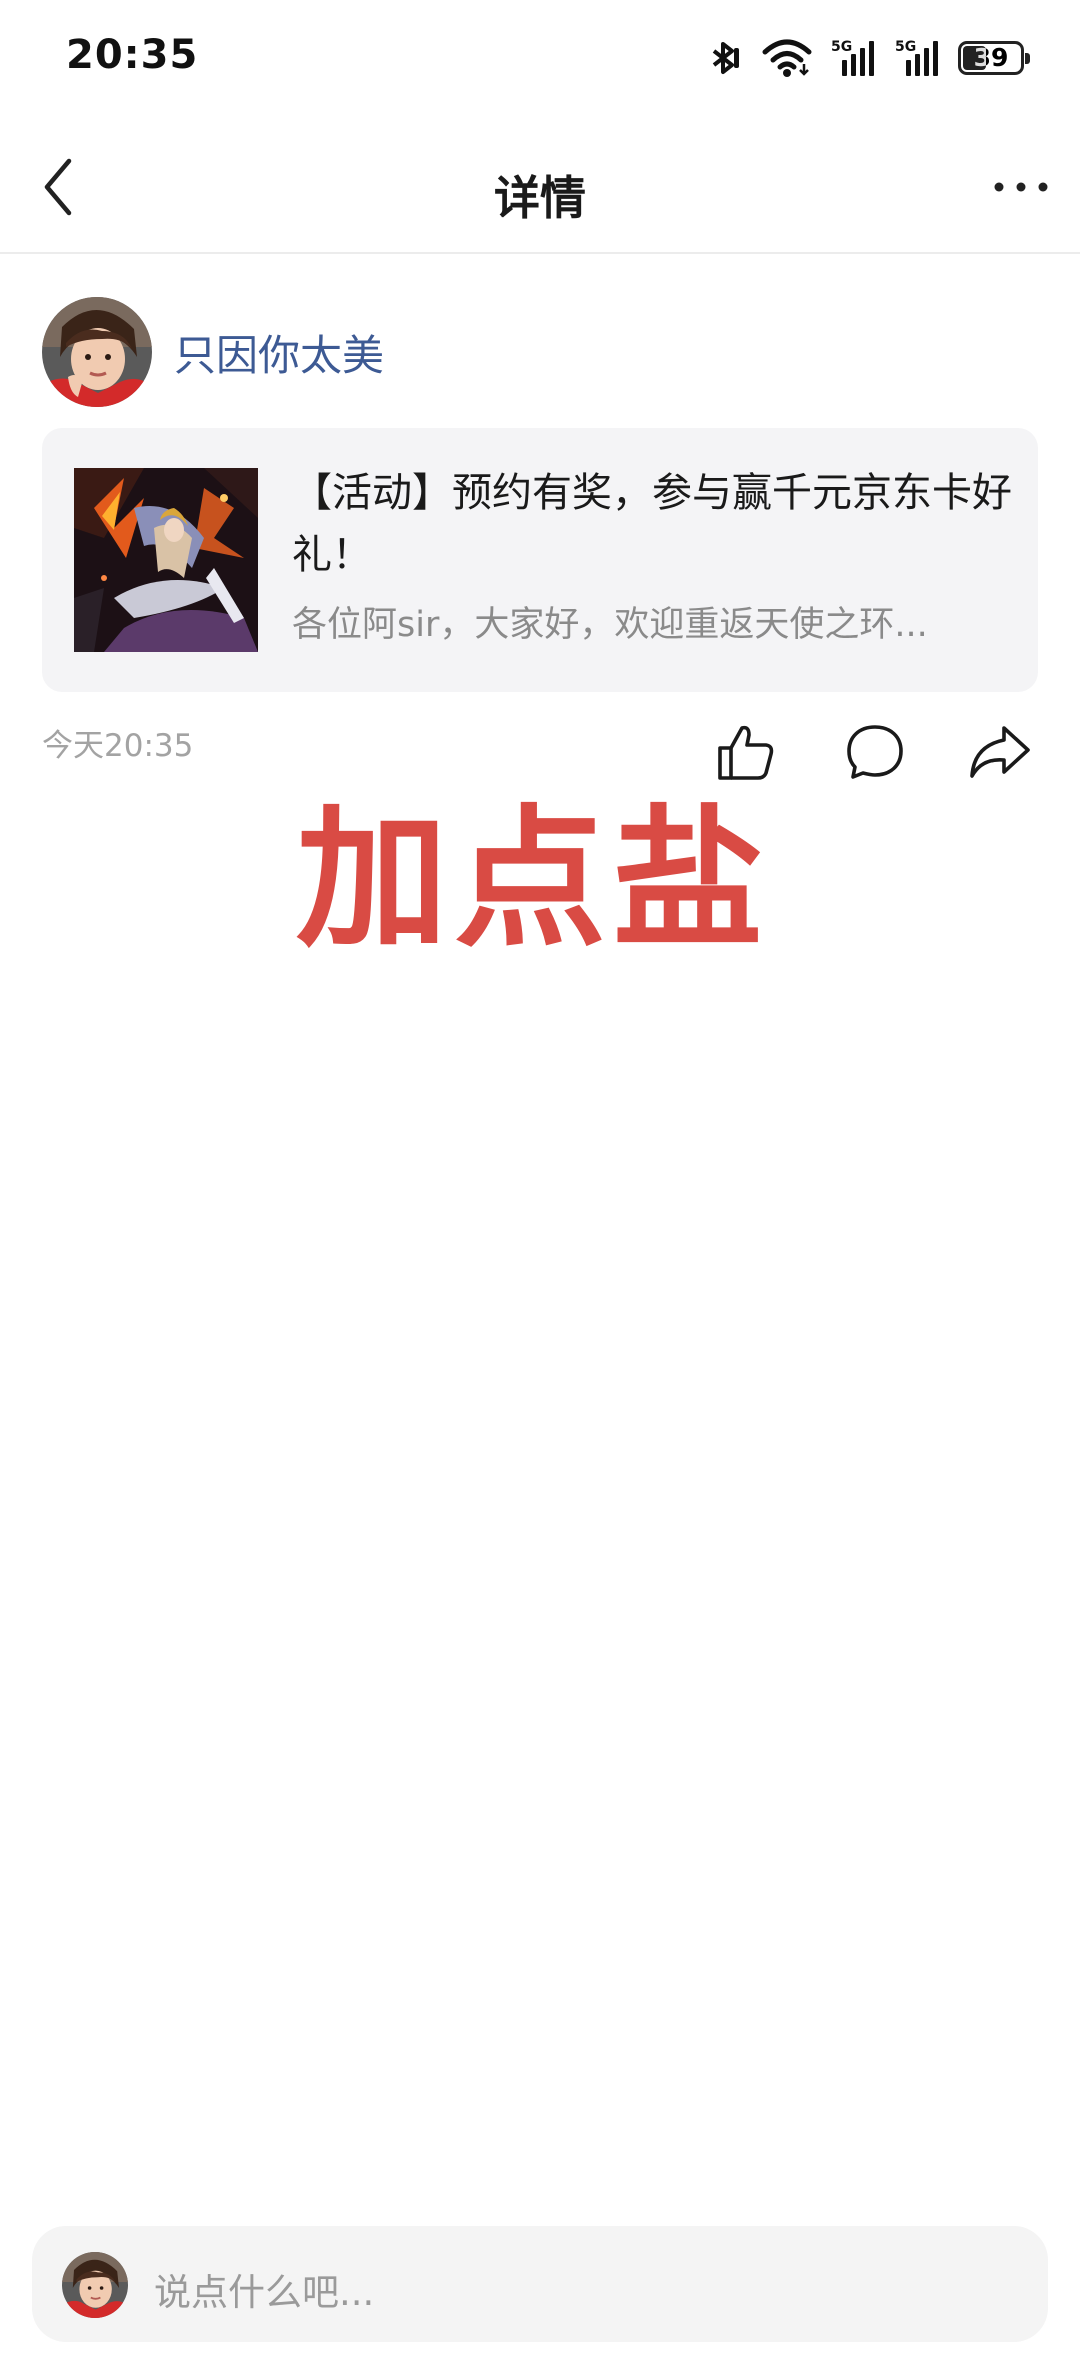  What do you see at coordinates (652, 524) in the screenshot?
I see `card-title: 【活动】预约有奖，参与赢千元京东卡好礼！` at bounding box center [652, 524].